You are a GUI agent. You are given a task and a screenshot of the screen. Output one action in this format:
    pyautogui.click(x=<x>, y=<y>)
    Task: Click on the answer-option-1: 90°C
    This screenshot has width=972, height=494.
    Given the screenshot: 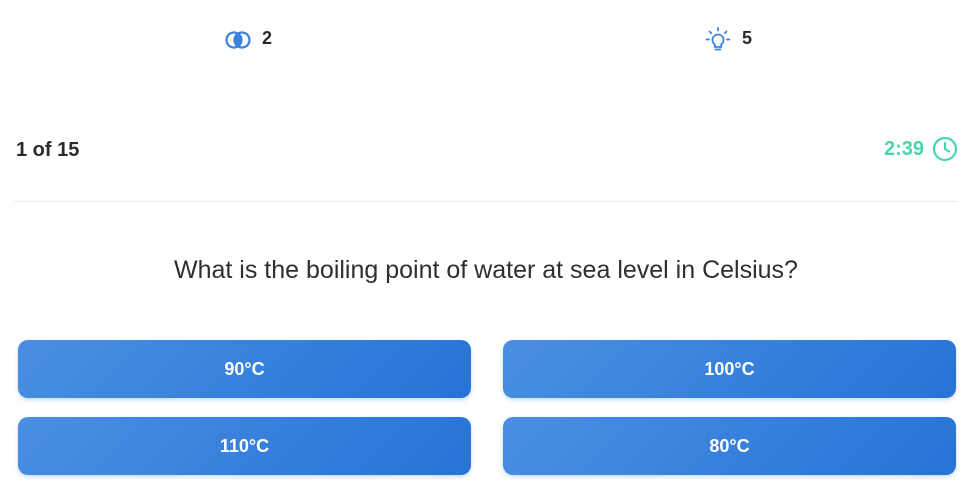 What is the action you would take?
    pyautogui.click(x=244, y=369)
    